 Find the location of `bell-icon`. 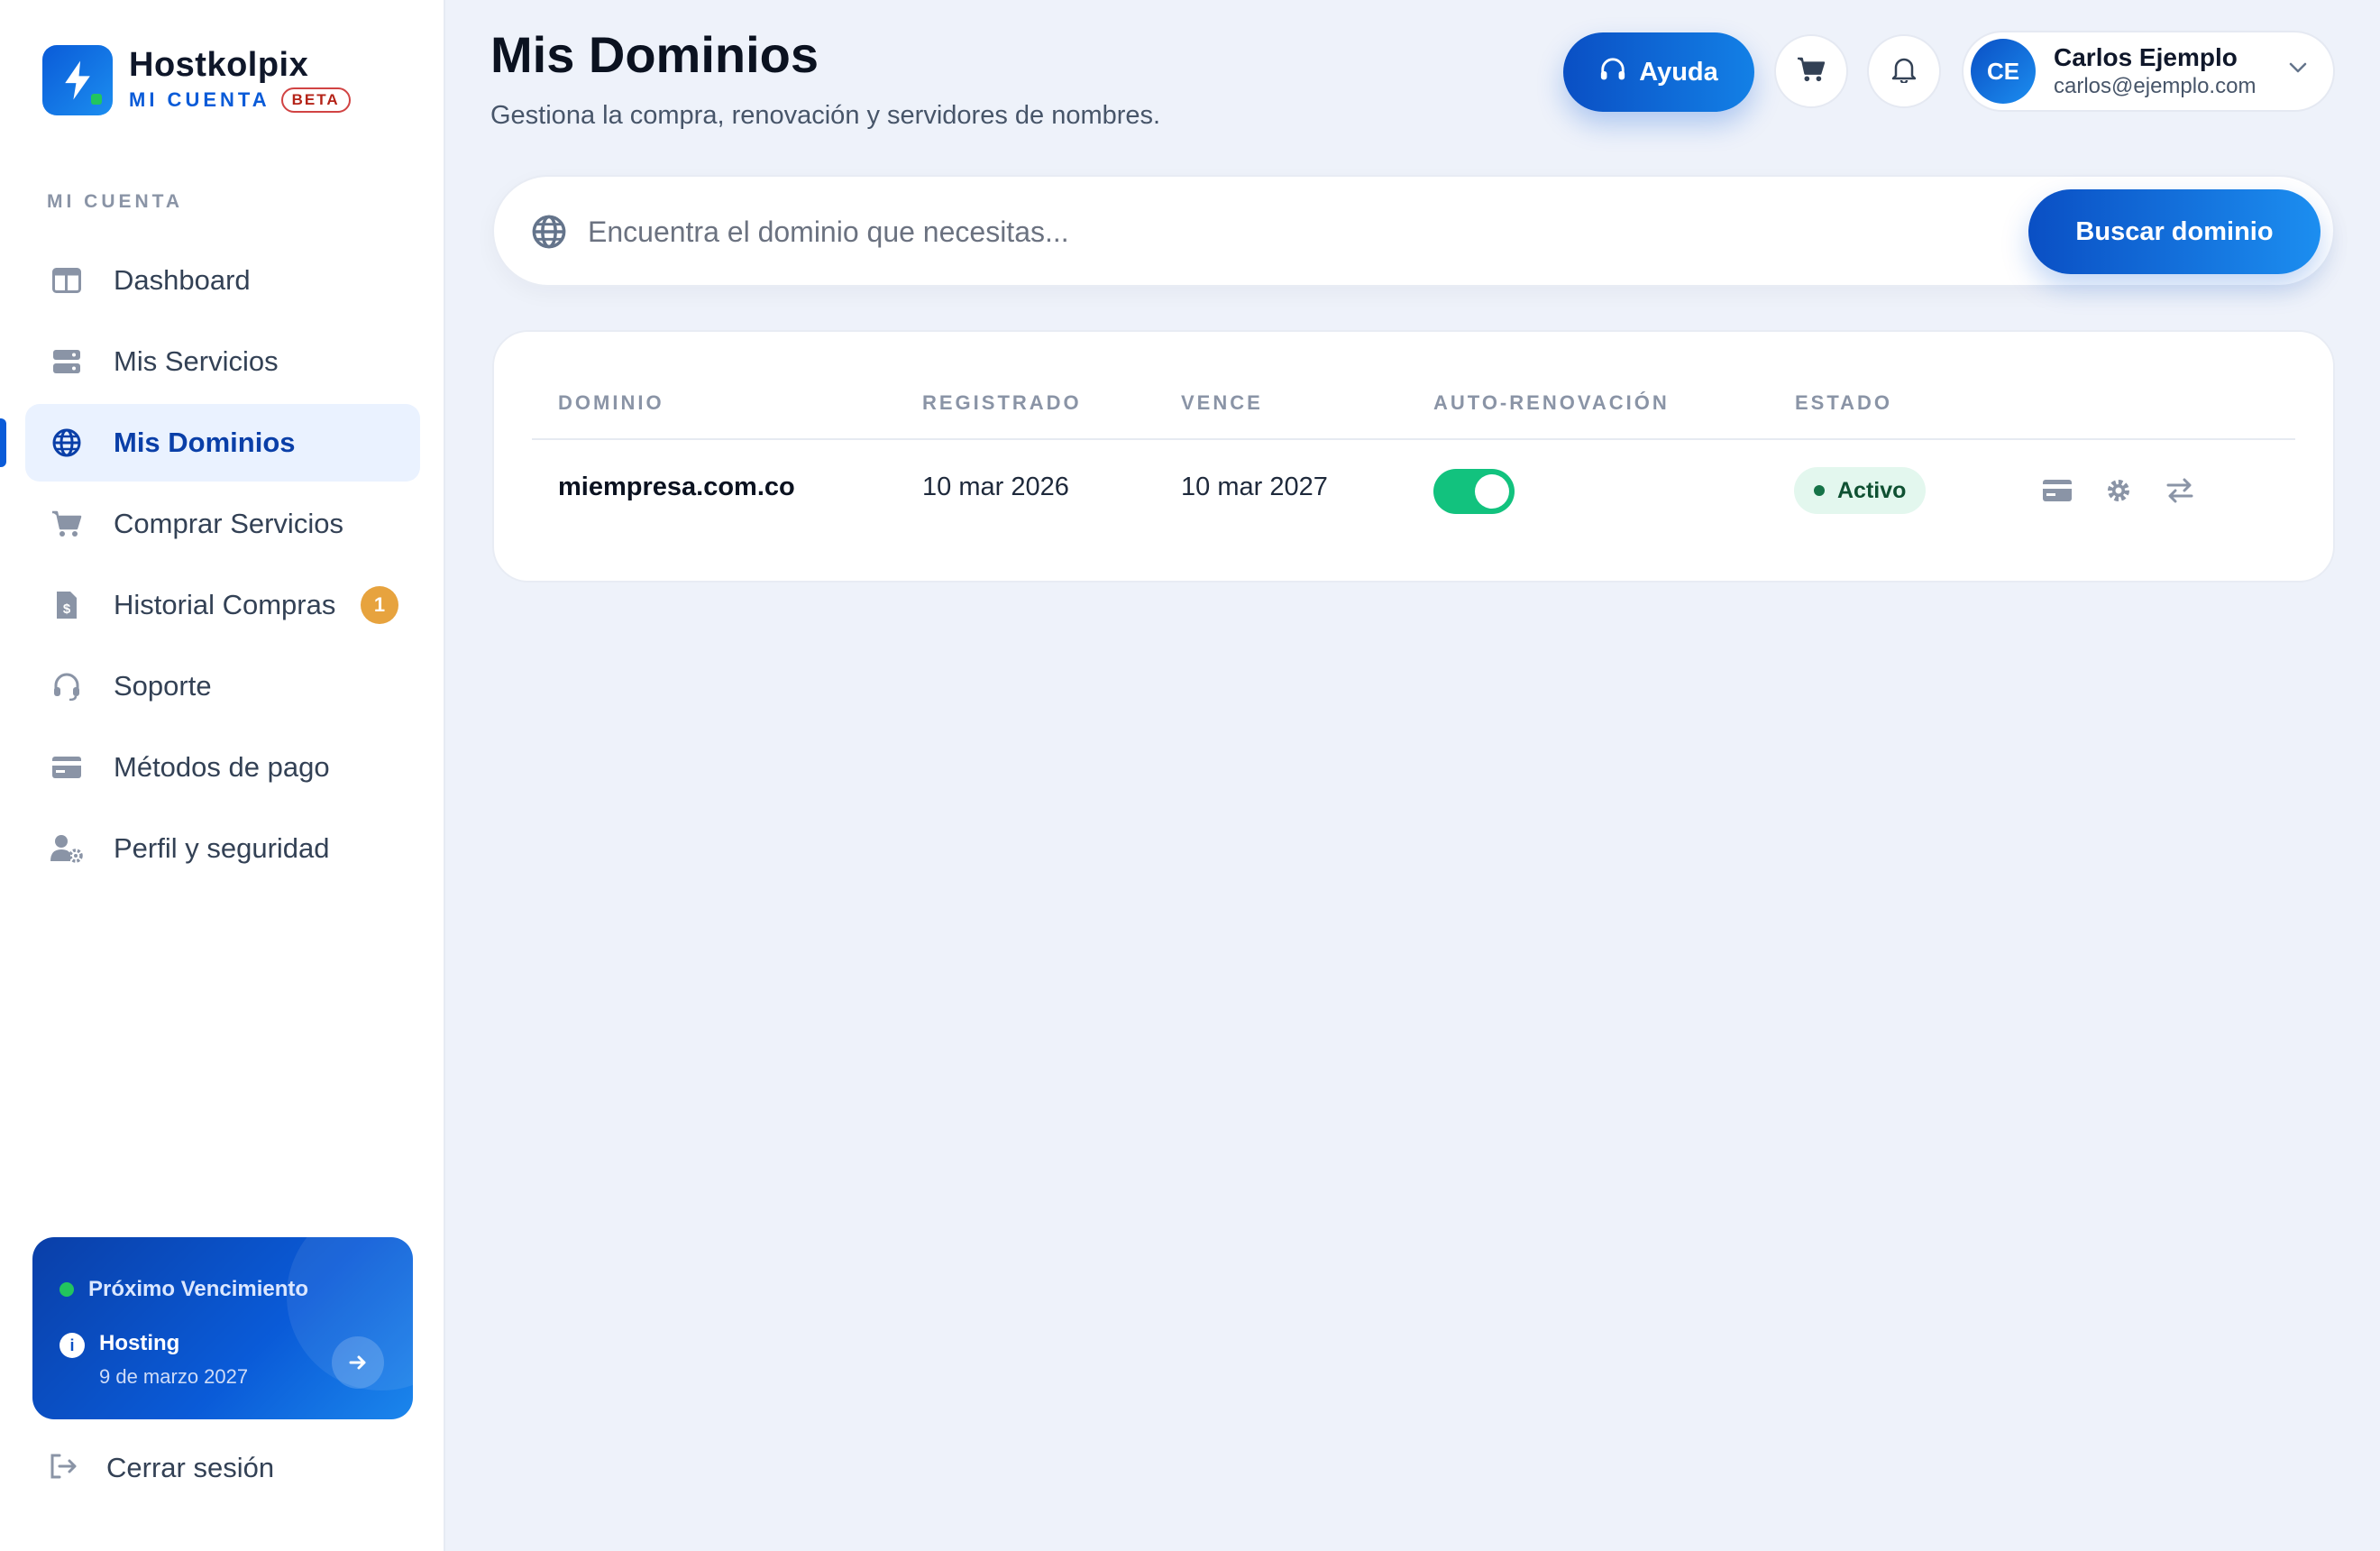

bell-icon is located at coordinates (1904, 71).